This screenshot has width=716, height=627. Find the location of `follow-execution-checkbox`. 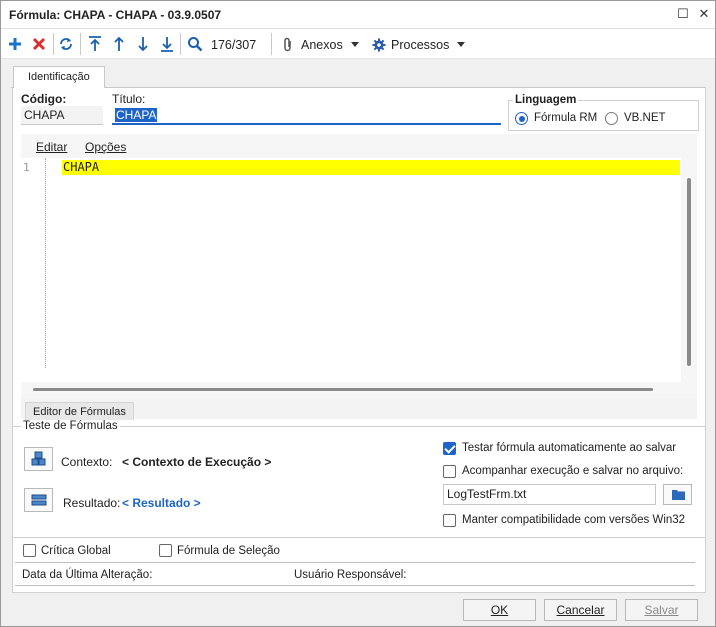

follow-execution-checkbox is located at coordinates (449, 471).